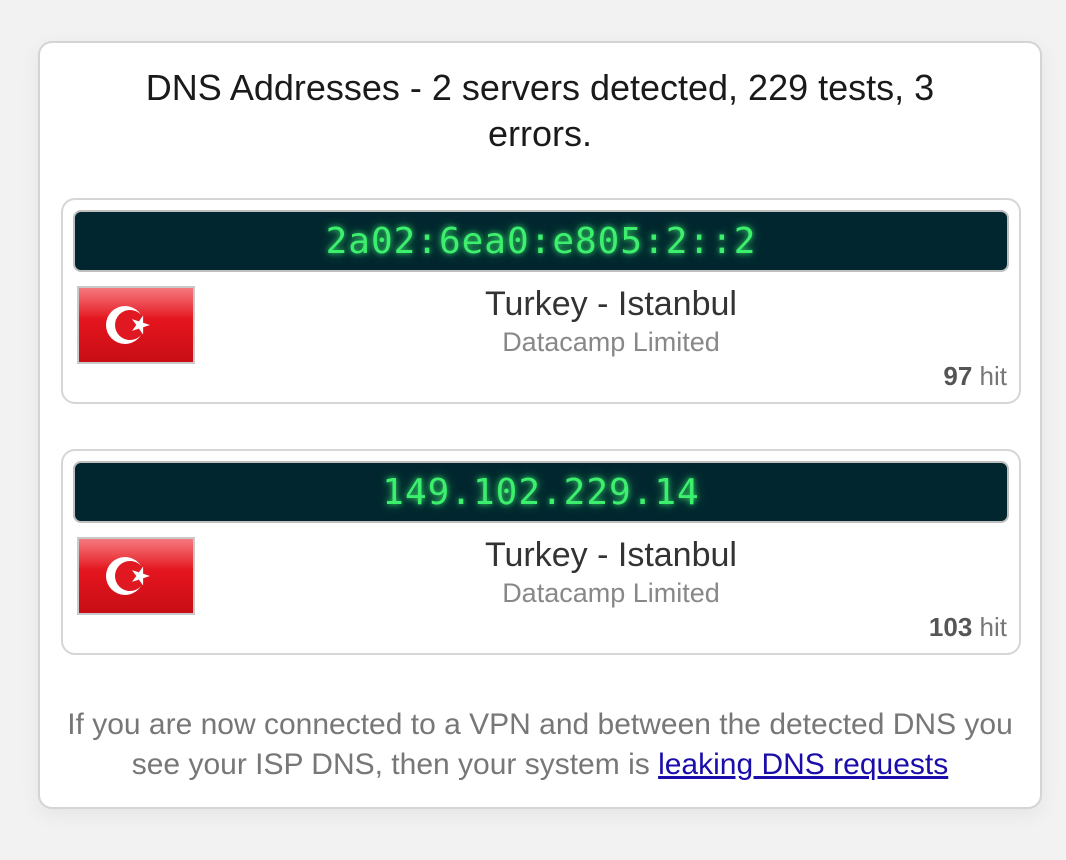  I want to click on hit-count-value: 103, so click(950, 627).